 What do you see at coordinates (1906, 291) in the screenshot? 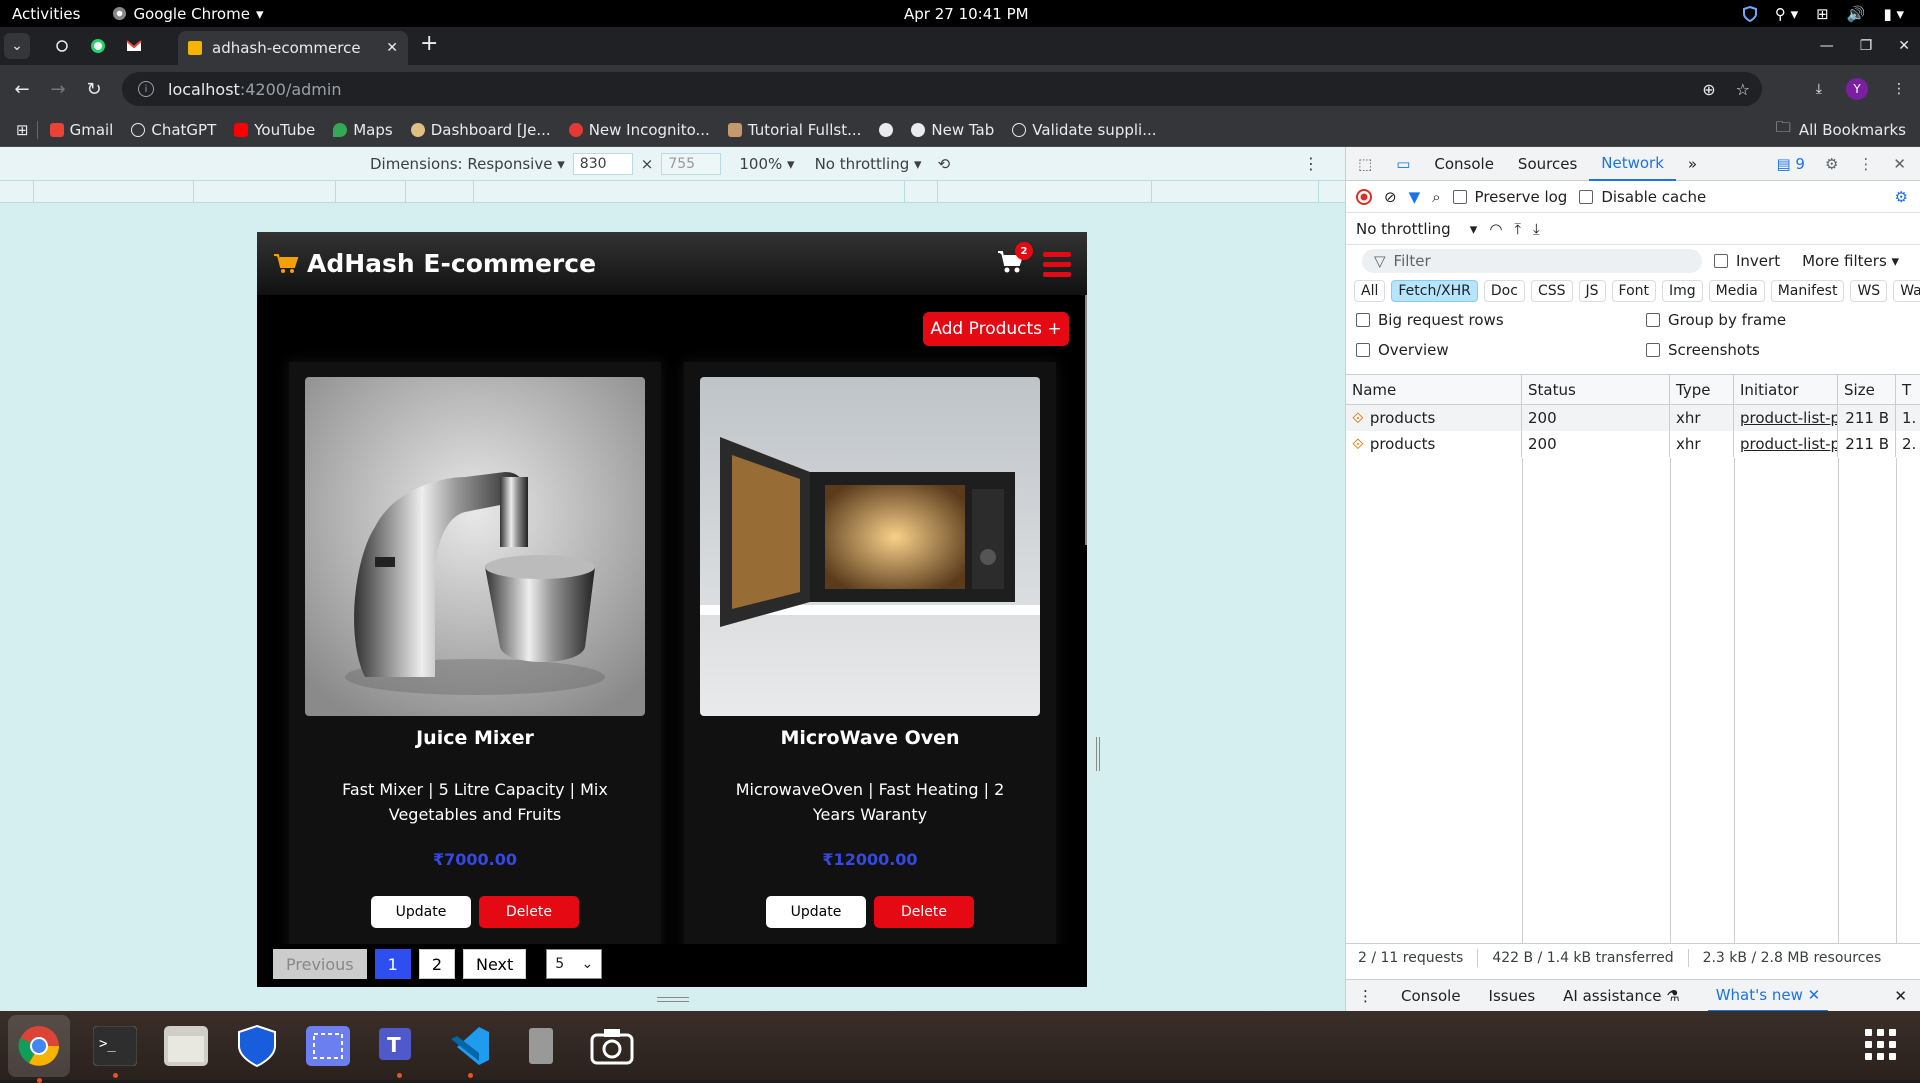
I see `chip-wasm: Wasm` at bounding box center [1906, 291].